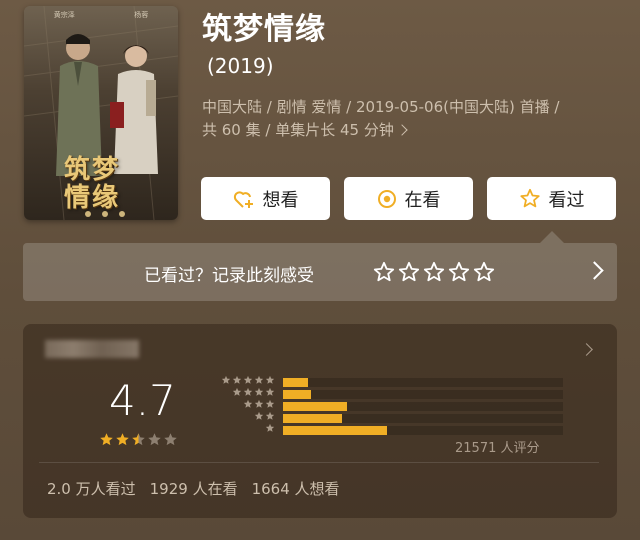 Image resolution: width=640 pixels, height=540 pixels. What do you see at coordinates (387, 199) in the screenshot?
I see `target-icon` at bounding box center [387, 199].